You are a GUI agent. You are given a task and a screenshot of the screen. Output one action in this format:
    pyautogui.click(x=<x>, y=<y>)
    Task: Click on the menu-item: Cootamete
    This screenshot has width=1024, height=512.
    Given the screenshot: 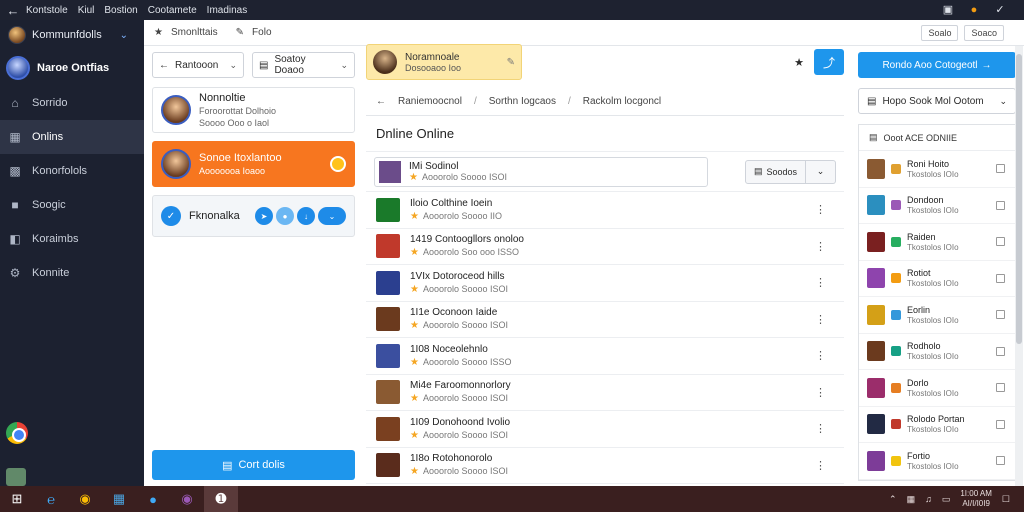 What is the action you would take?
    pyautogui.click(x=172, y=10)
    